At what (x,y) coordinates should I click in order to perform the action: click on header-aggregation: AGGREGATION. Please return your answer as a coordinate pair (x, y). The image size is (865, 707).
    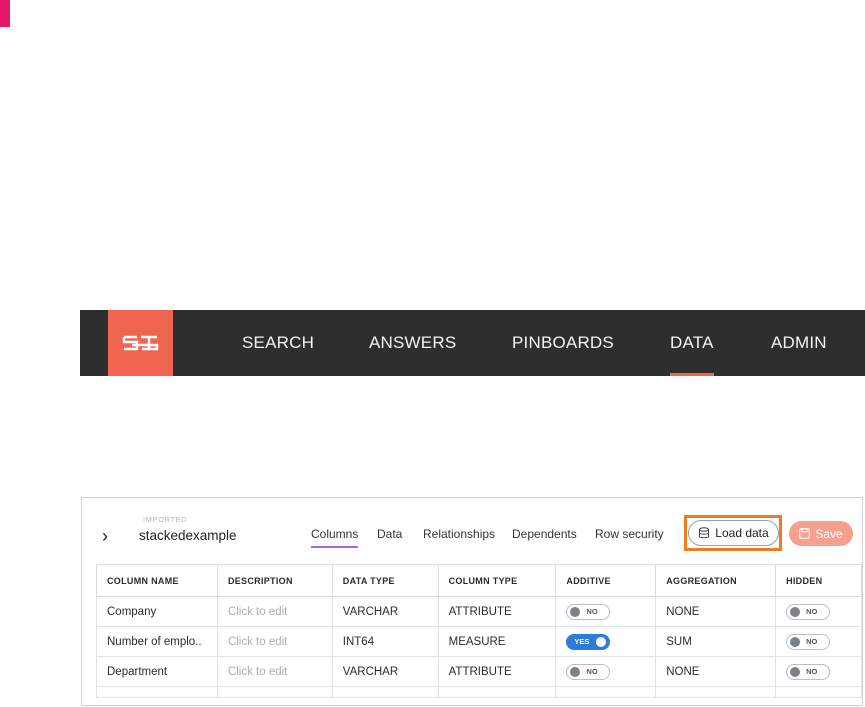
    Looking at the image, I should click on (716, 580).